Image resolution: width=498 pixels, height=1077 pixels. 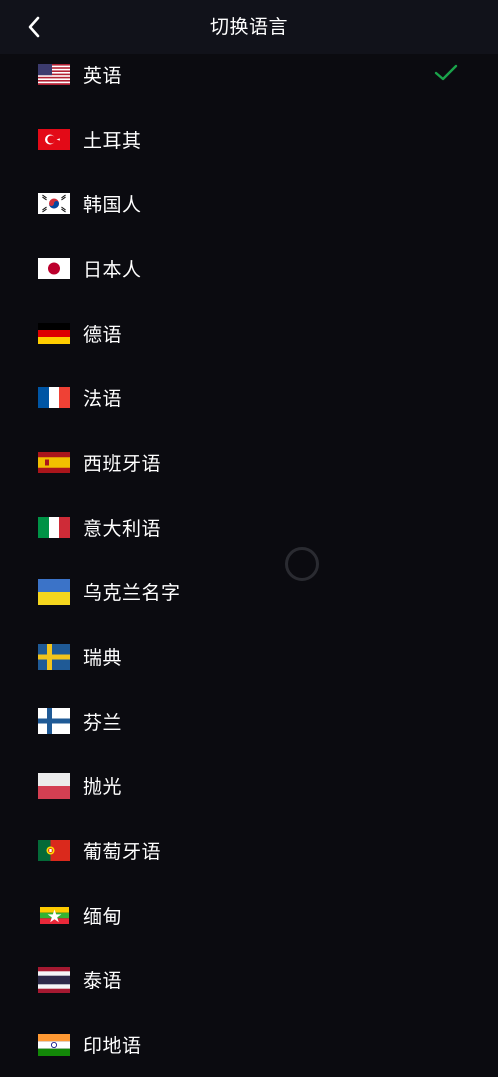 I want to click on finland-flag-icon, so click(x=54, y=721).